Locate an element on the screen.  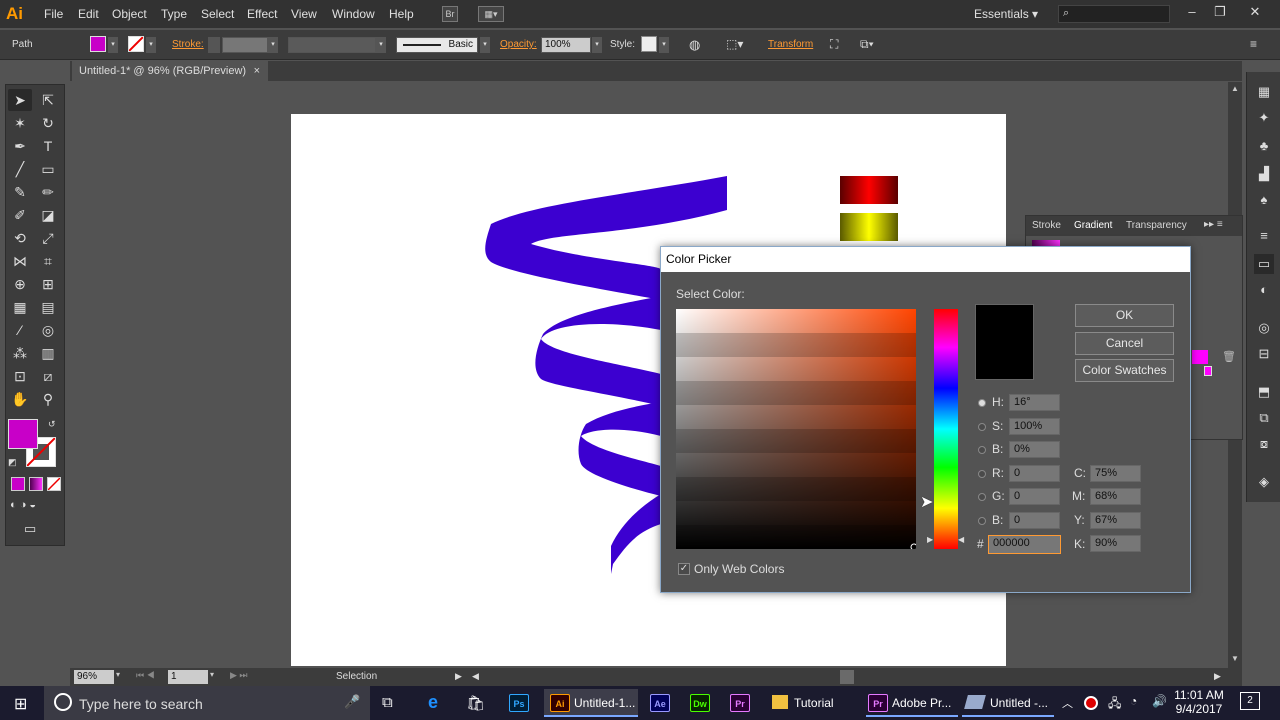
workspace-switcher: Essentials ▾ is located at coordinates (1006, 14).